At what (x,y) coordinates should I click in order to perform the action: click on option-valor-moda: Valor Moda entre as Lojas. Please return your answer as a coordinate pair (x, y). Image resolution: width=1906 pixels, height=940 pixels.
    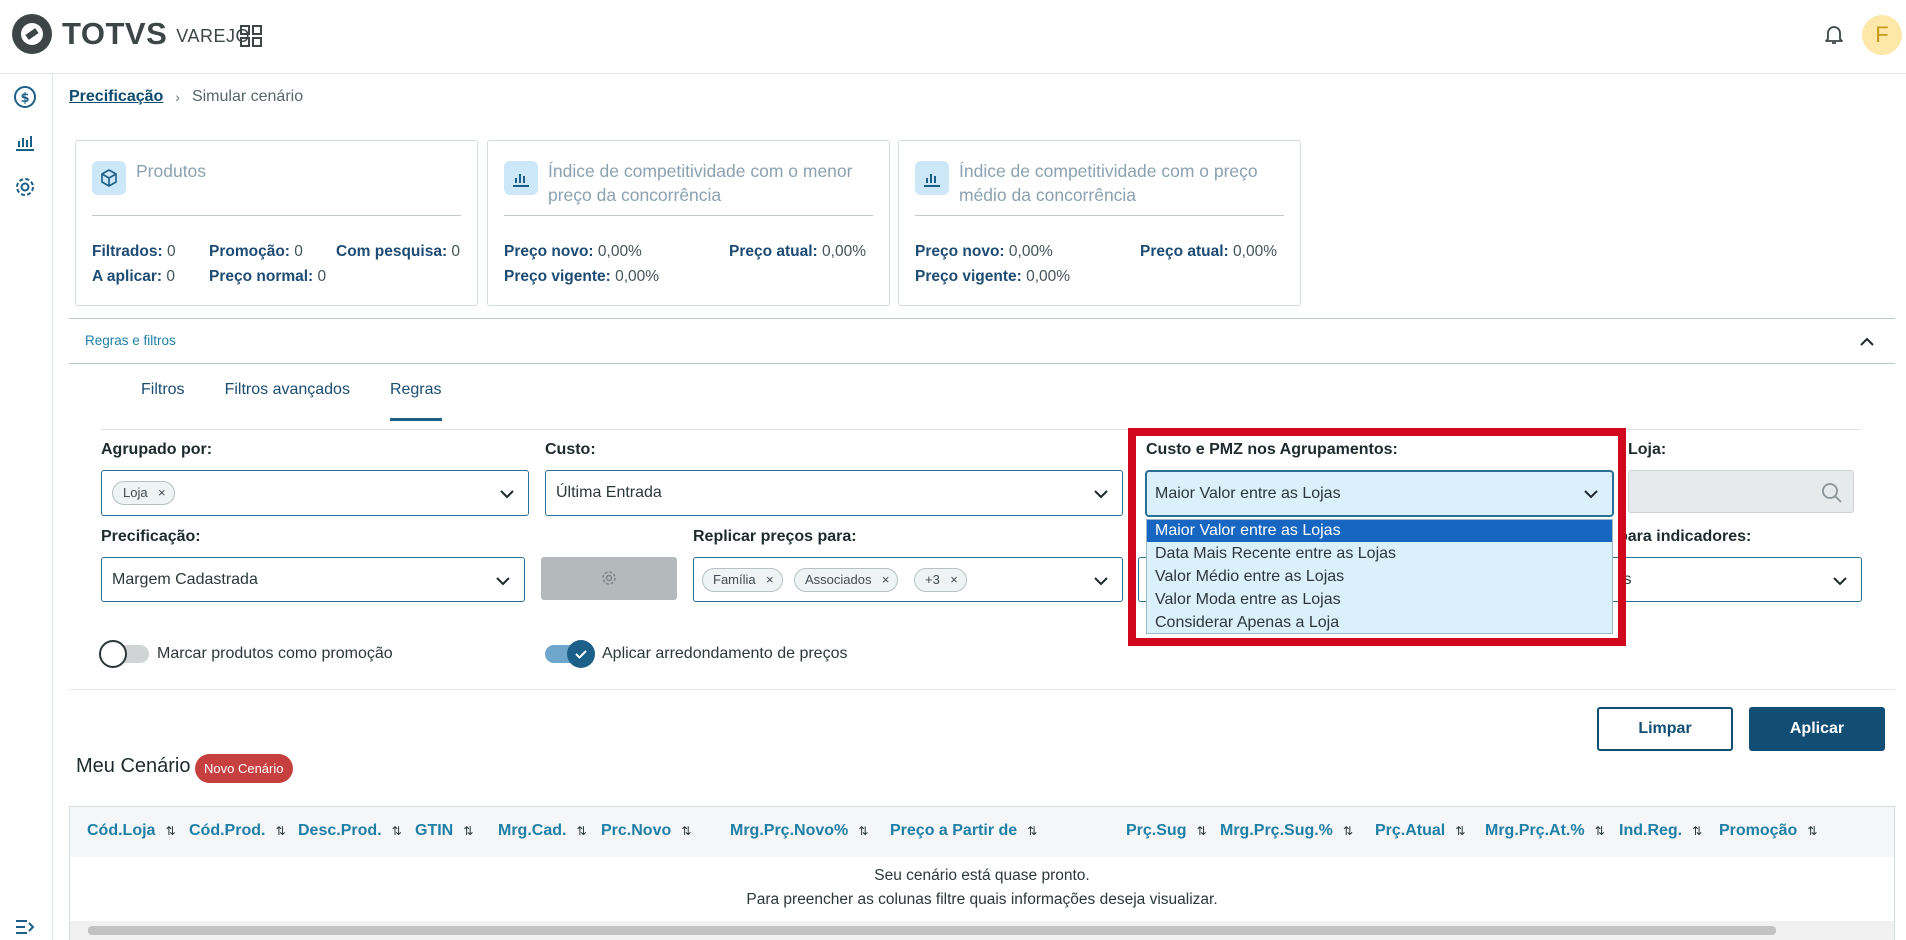
    Looking at the image, I should click on (1379, 600).